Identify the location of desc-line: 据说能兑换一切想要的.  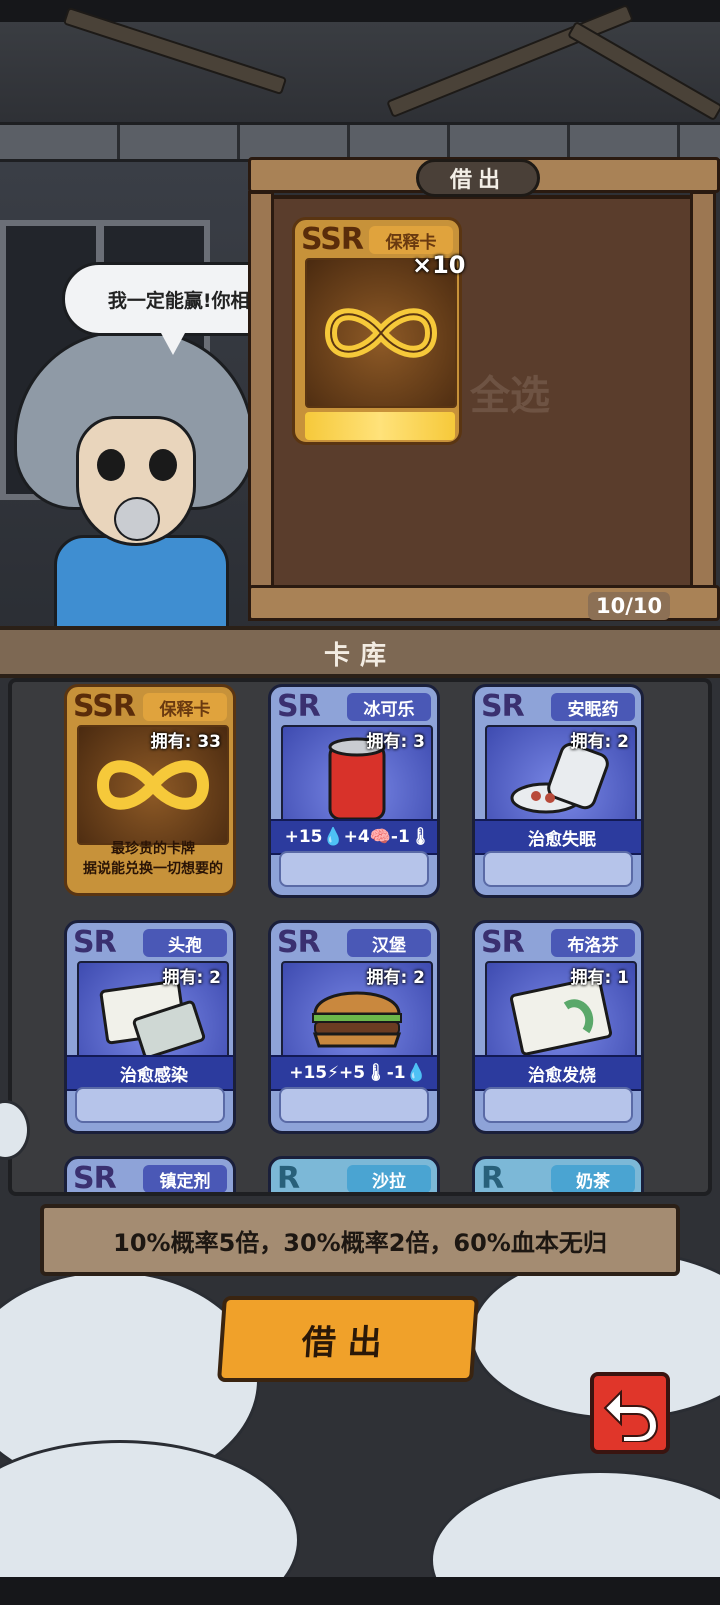
(153, 869).